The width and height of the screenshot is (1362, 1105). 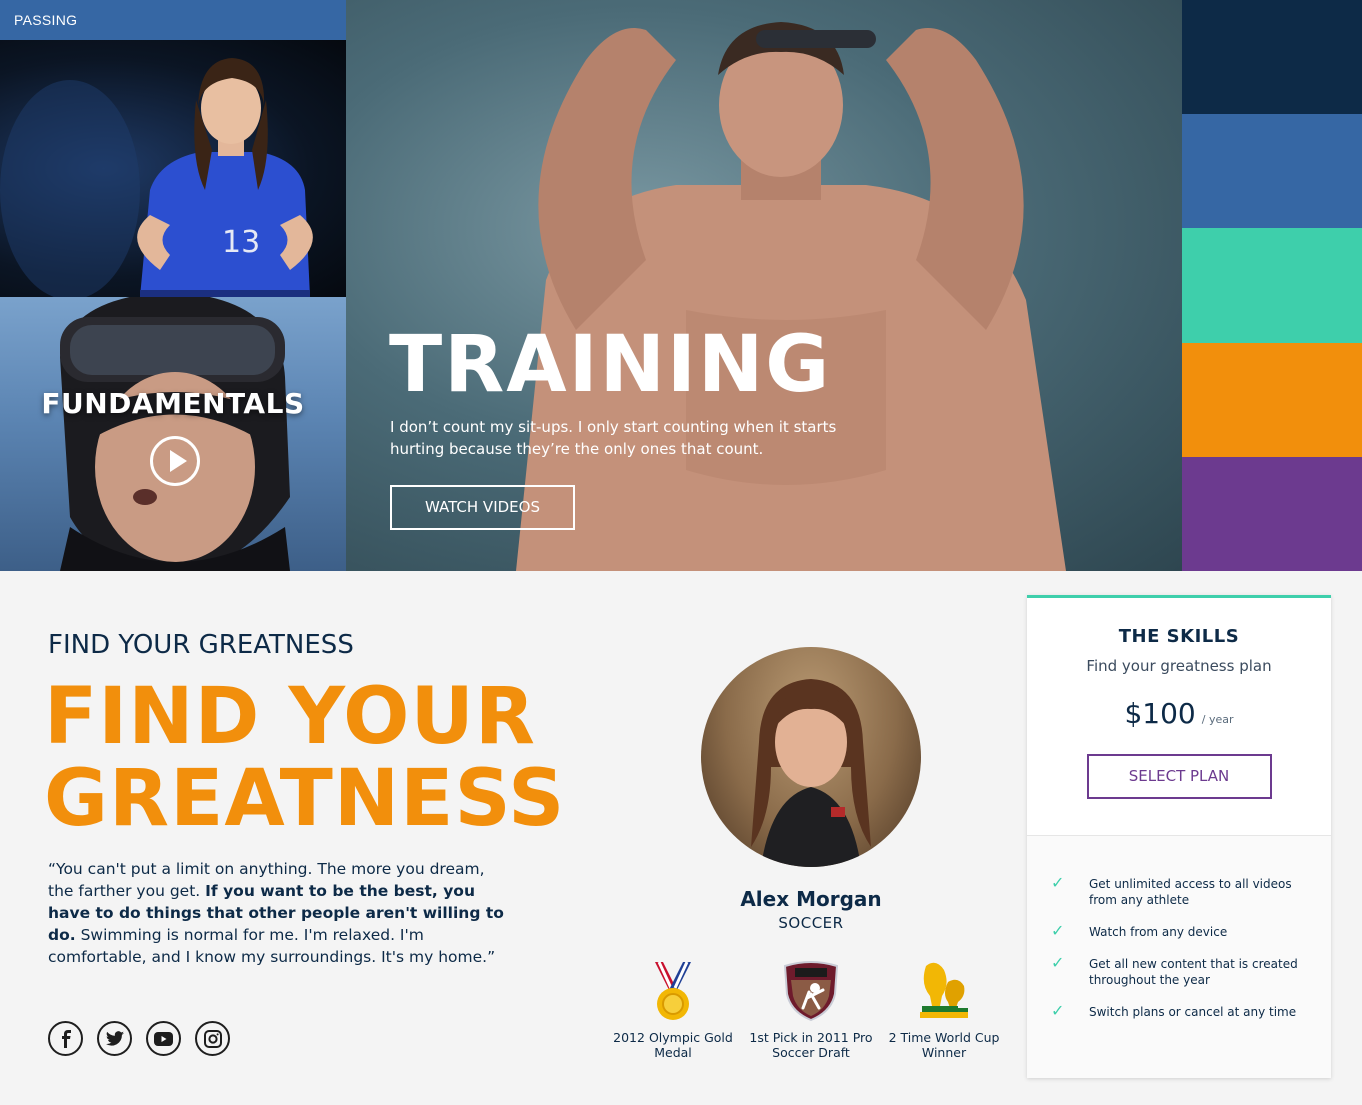 I want to click on plan-subtitle: Find your greatness plan, so click(x=1179, y=666).